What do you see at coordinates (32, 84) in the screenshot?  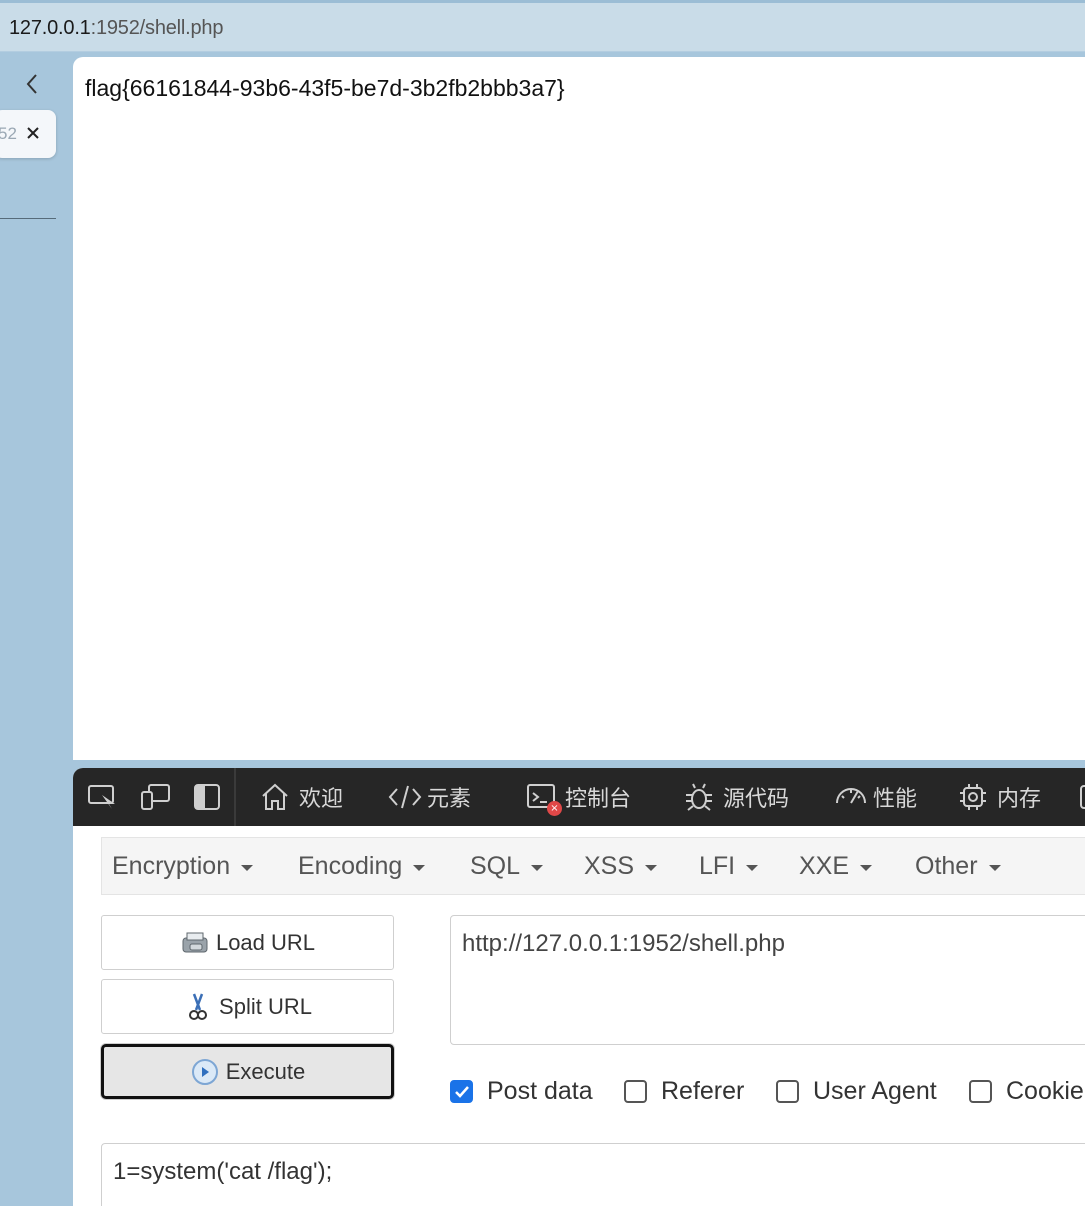 I see `collapse-chevron-icon` at bounding box center [32, 84].